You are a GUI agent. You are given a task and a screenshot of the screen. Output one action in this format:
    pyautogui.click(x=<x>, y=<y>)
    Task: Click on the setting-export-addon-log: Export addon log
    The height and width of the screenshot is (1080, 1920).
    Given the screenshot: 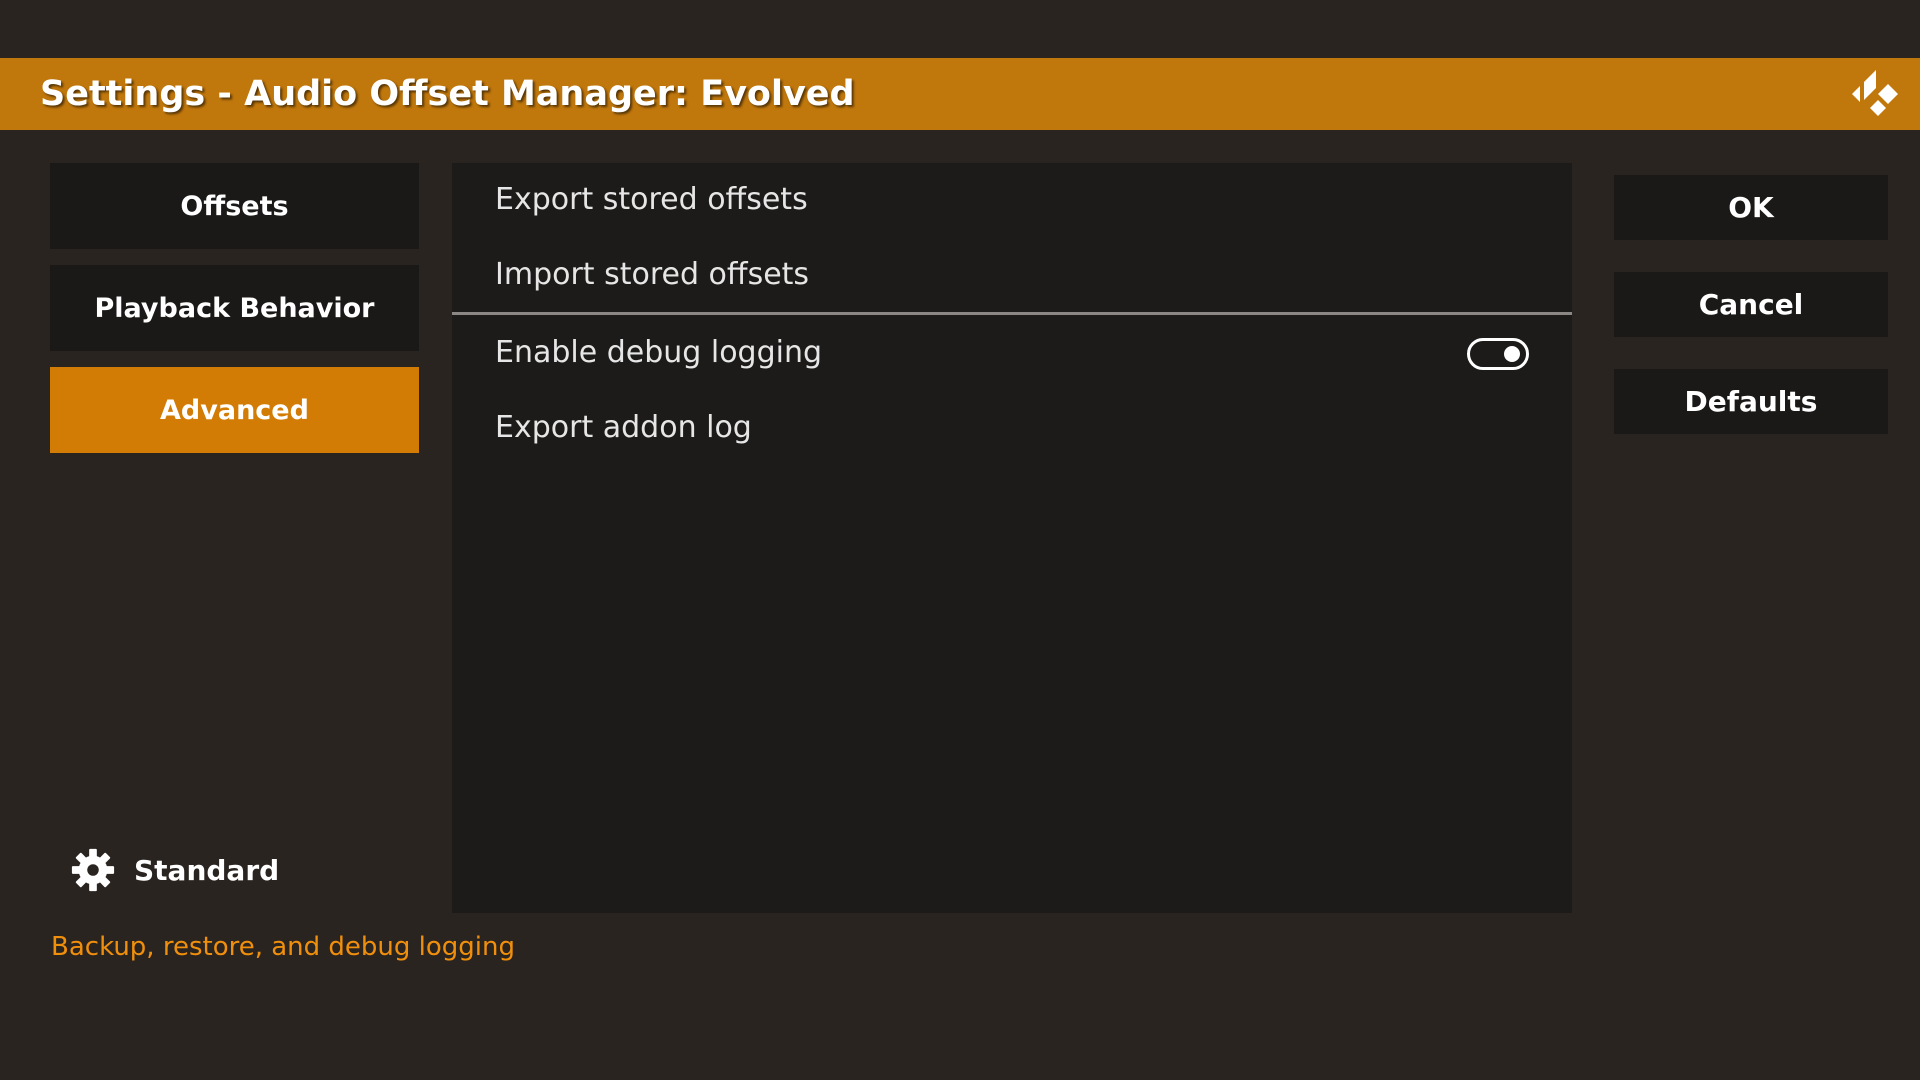 What is the action you would take?
    pyautogui.click(x=1012, y=428)
    